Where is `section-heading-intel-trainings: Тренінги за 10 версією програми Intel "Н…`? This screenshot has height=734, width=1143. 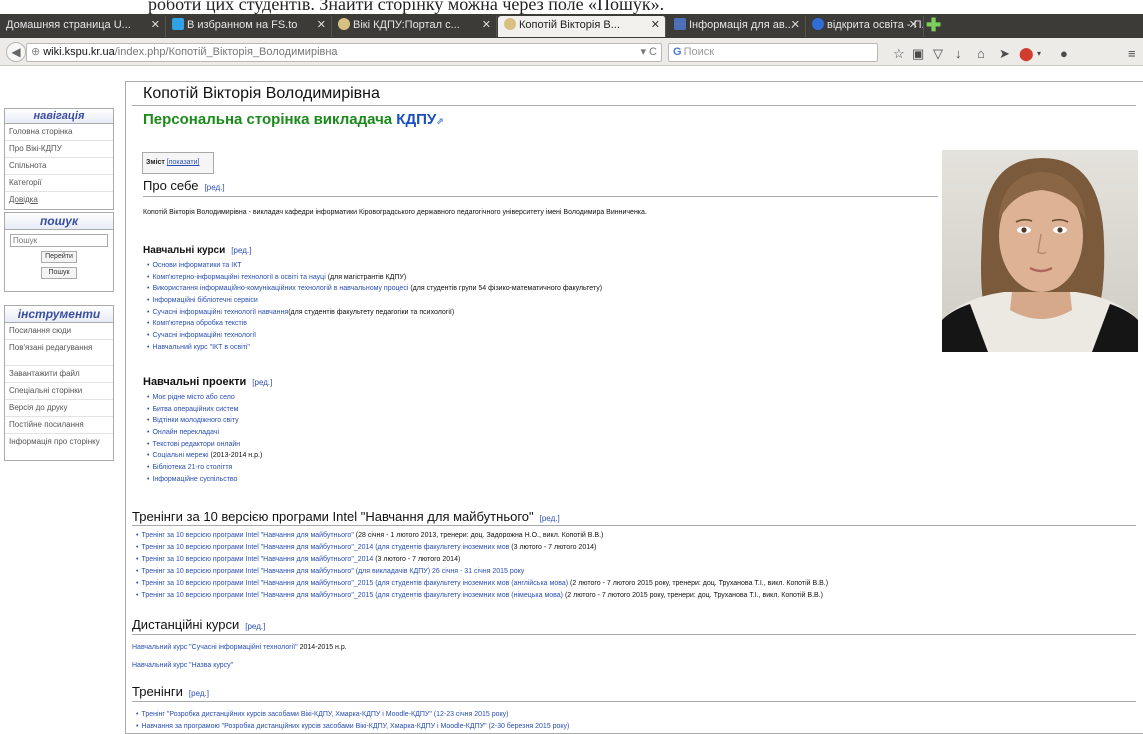 section-heading-intel-trainings: Тренінги за 10 версією програми Intel "Н… is located at coordinates (346, 516).